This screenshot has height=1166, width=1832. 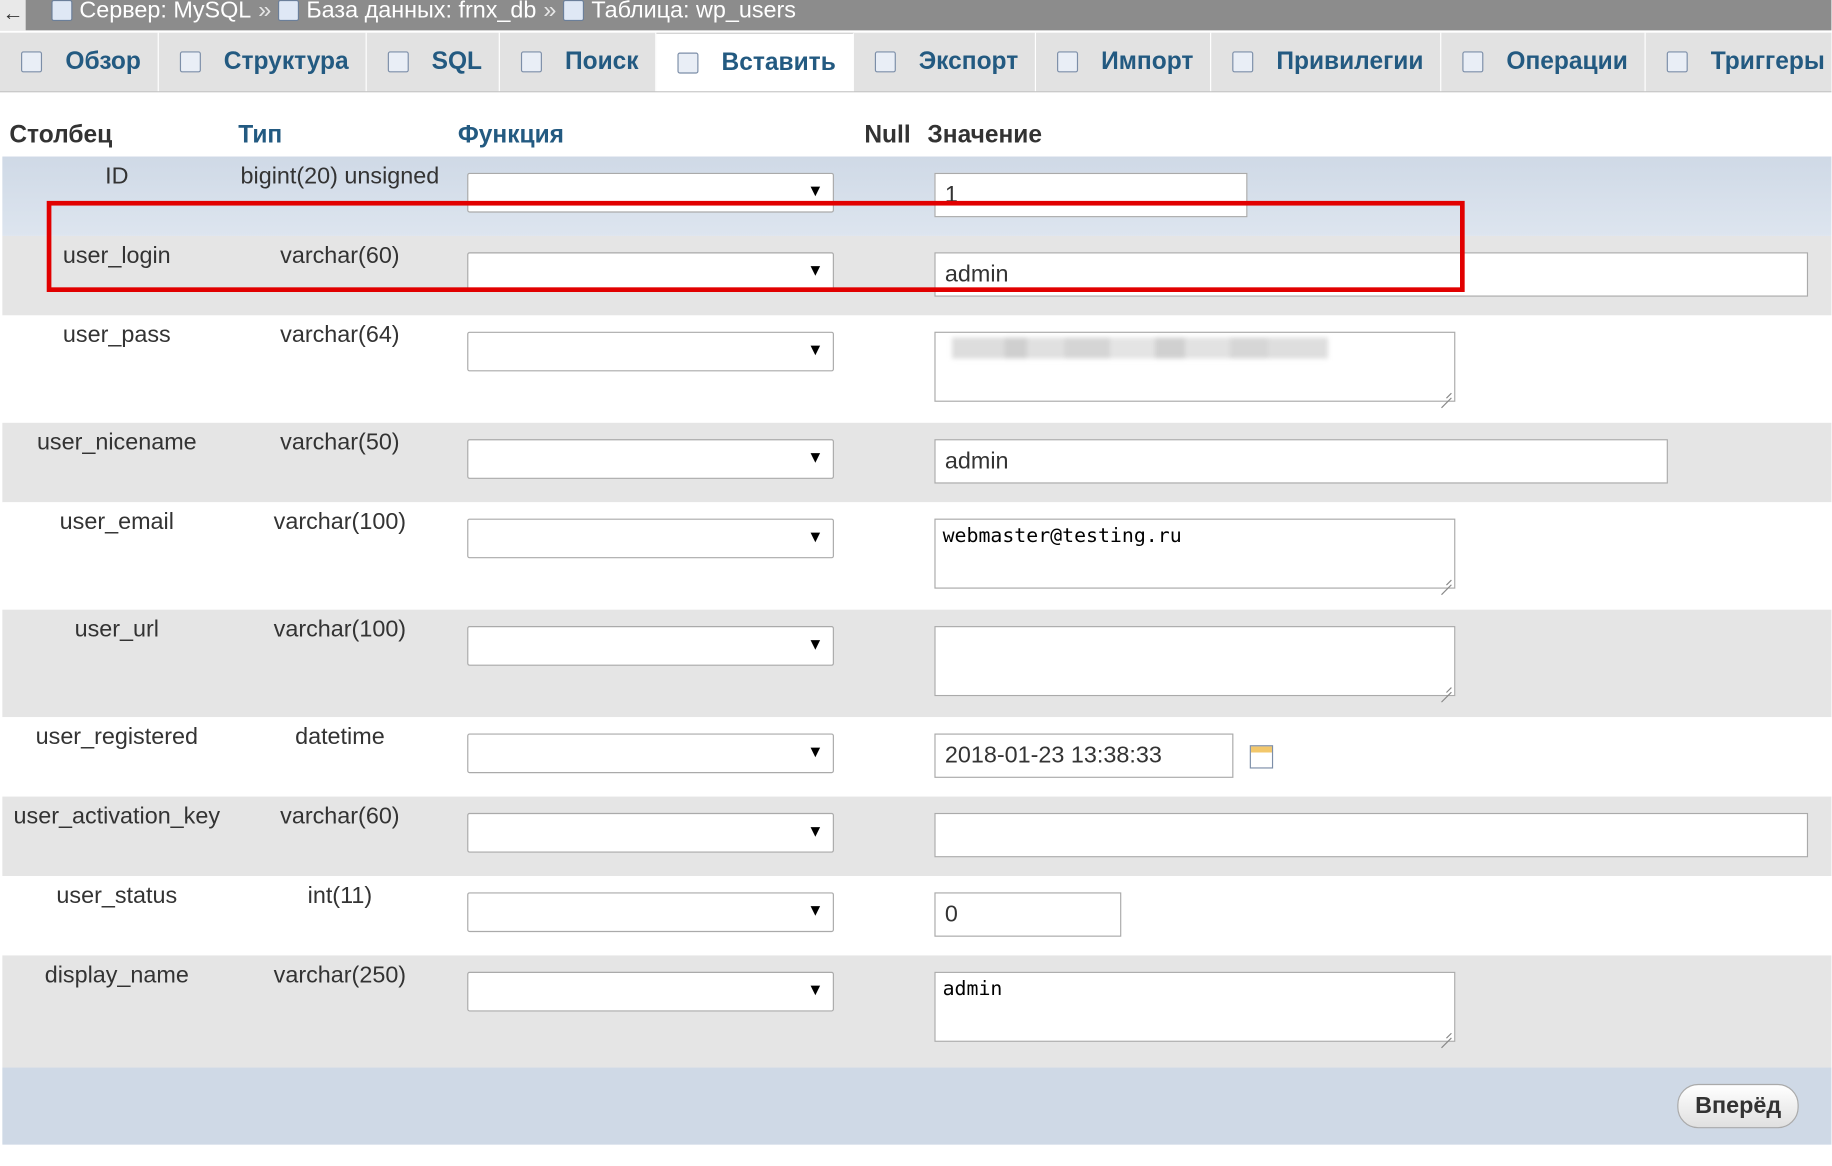 I want to click on tab-label: Вставить, so click(x=778, y=62).